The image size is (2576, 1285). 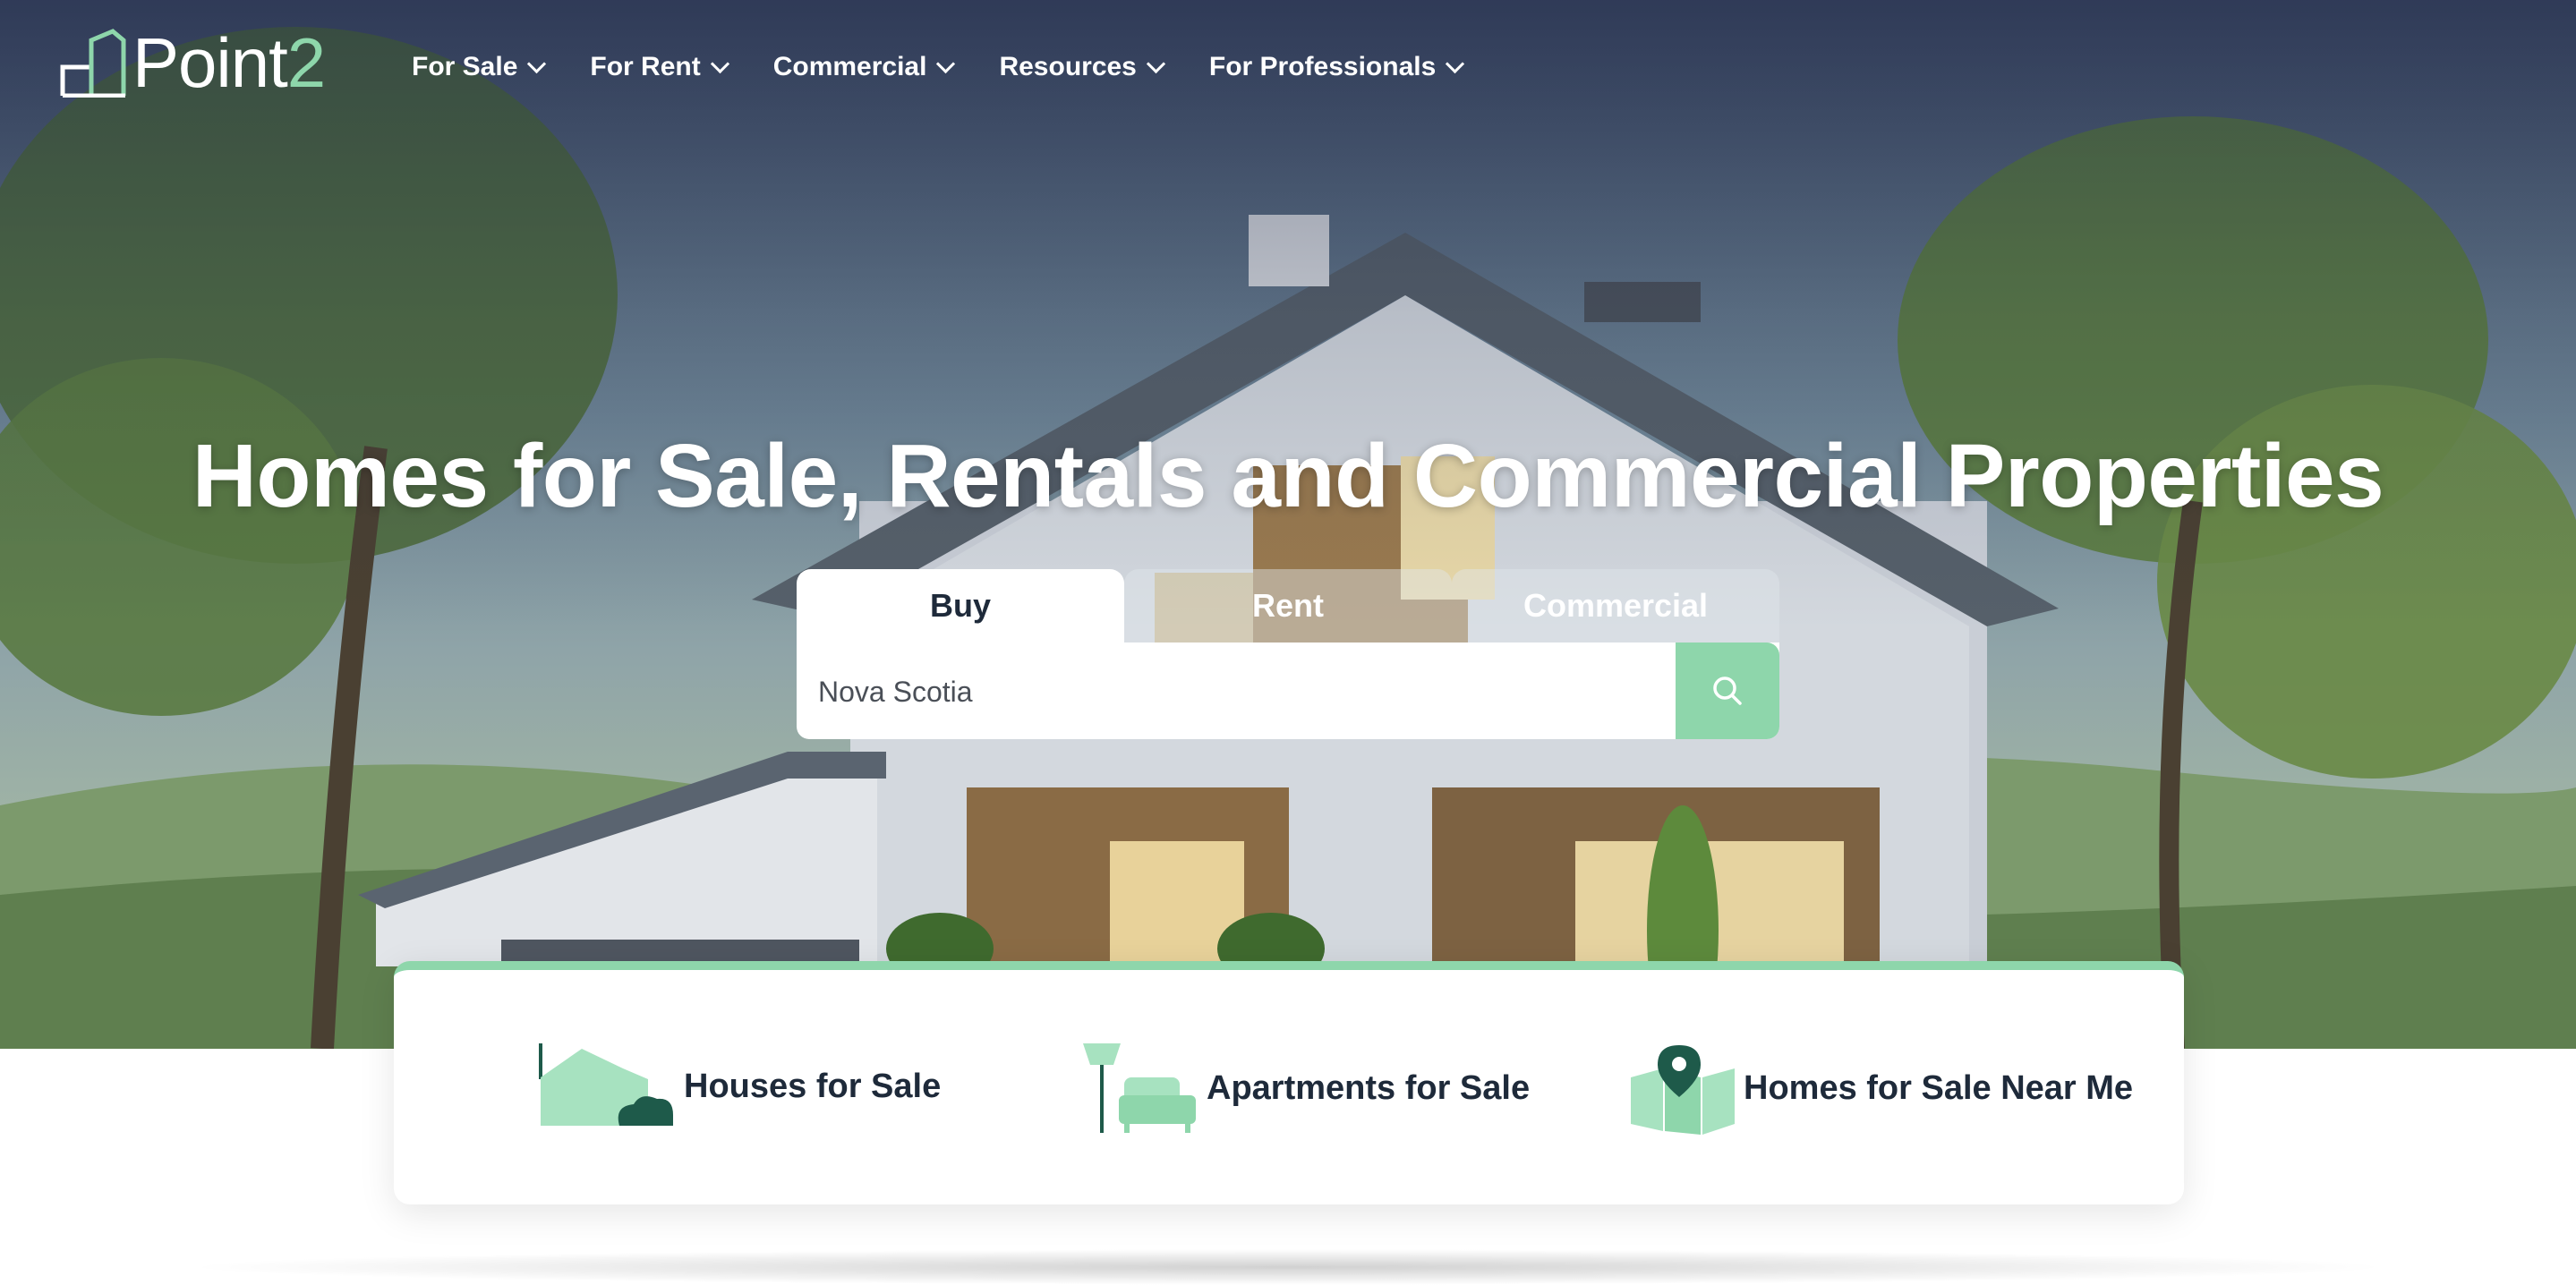 I want to click on nav-for-rent: For Rent, so click(x=659, y=67).